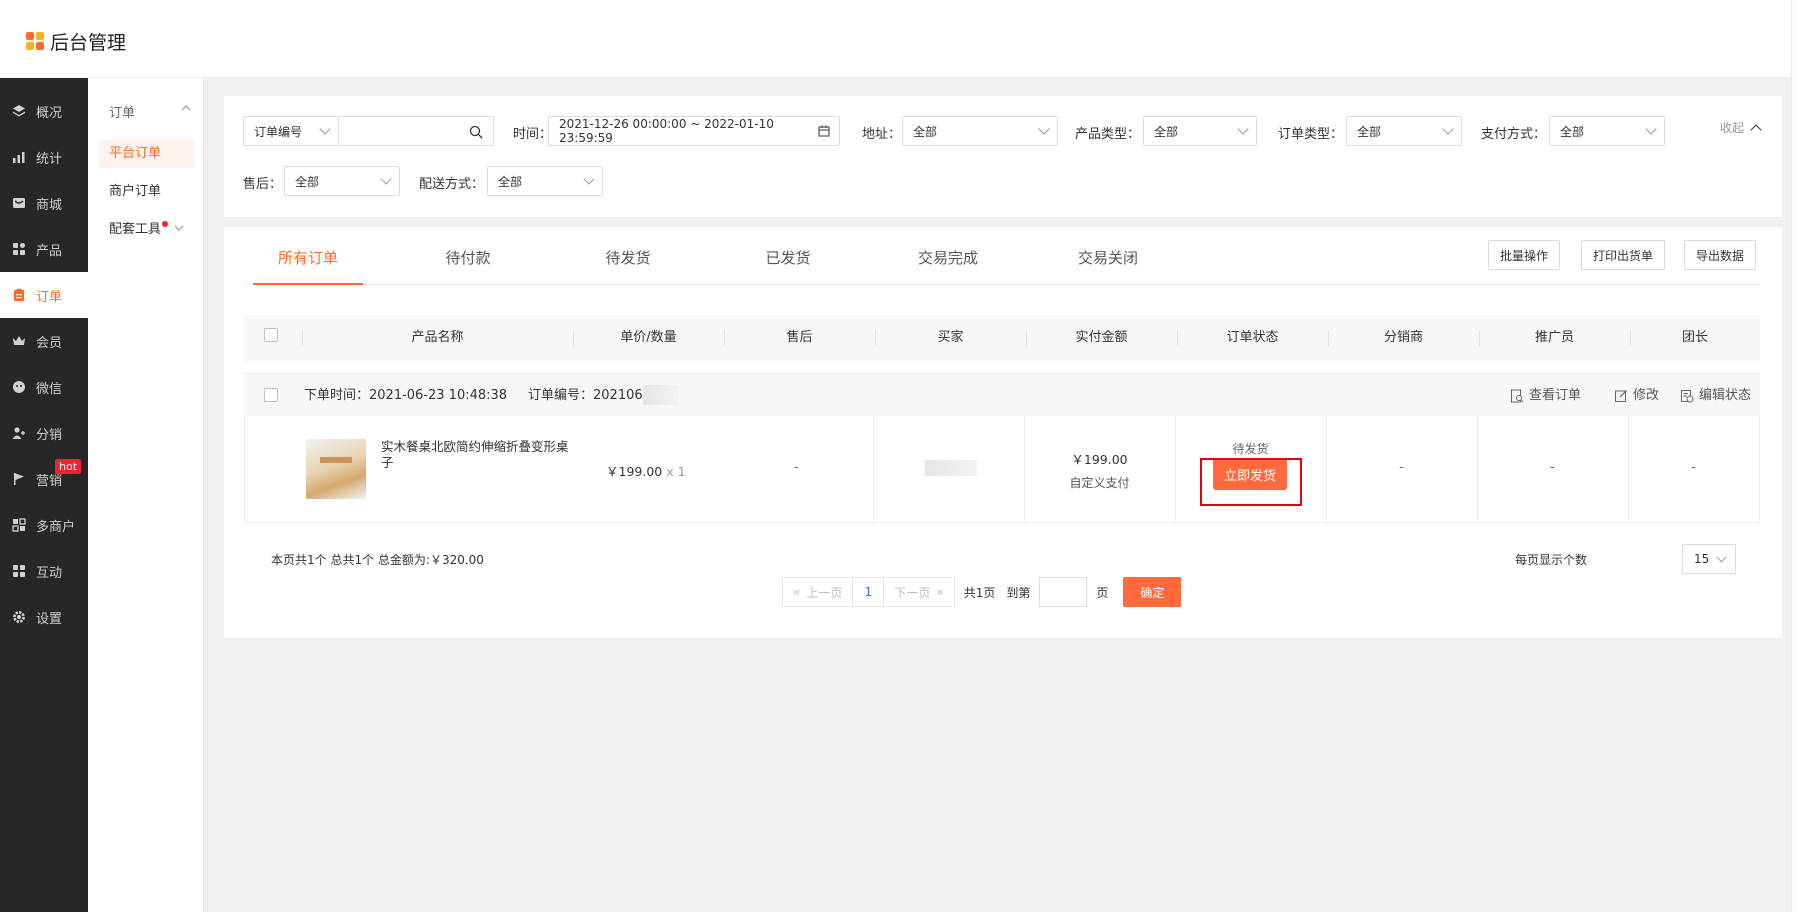  I want to click on address-select: 全部, so click(980, 131).